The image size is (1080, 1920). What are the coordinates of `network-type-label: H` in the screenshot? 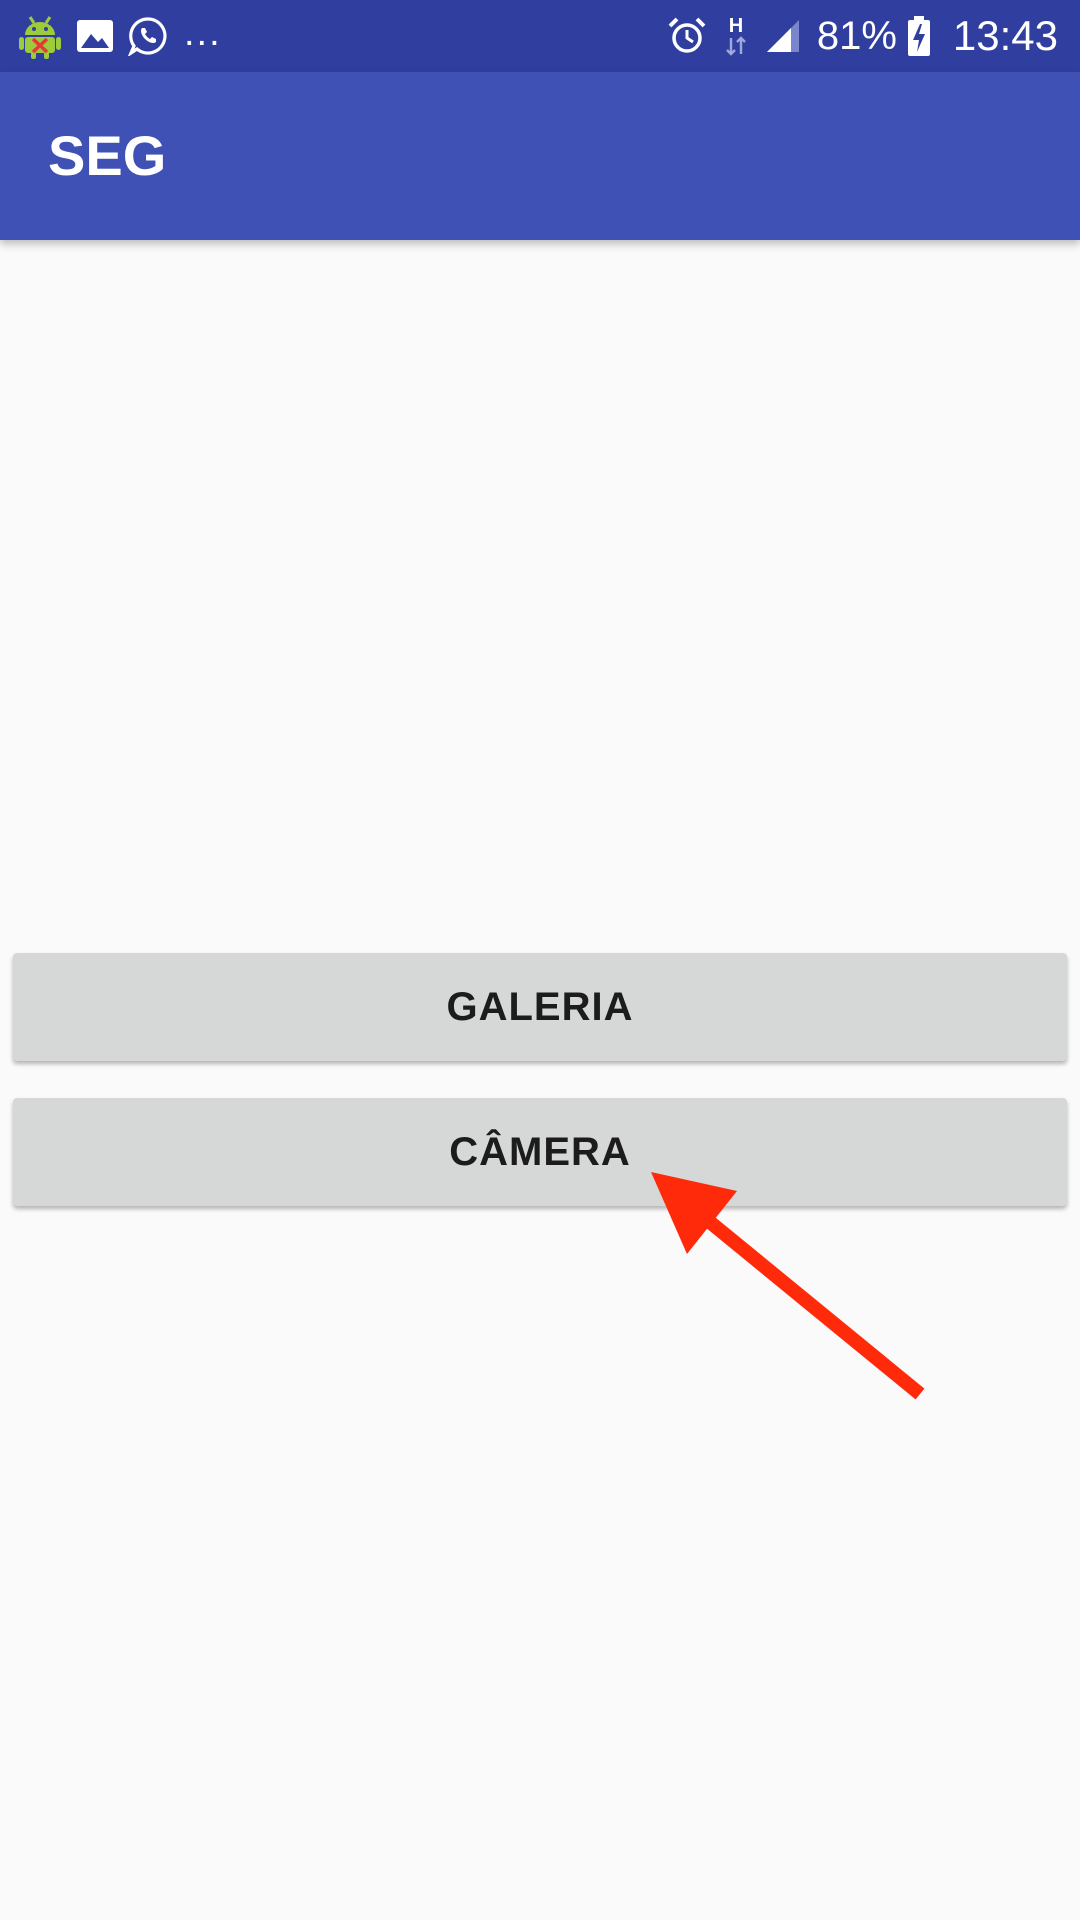 It's located at (736, 26).